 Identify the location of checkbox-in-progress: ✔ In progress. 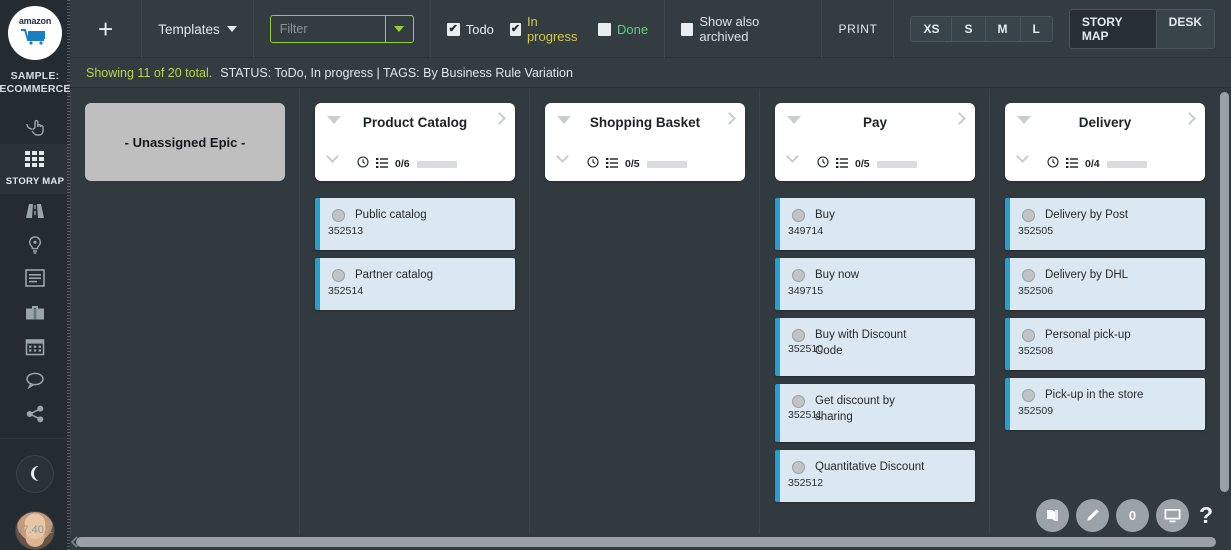
(545, 29).